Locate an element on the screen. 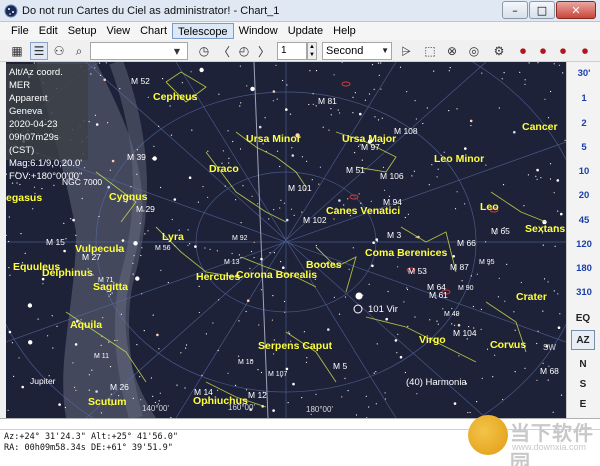 The image size is (600, 466). menu-window: Window is located at coordinates (258, 31).